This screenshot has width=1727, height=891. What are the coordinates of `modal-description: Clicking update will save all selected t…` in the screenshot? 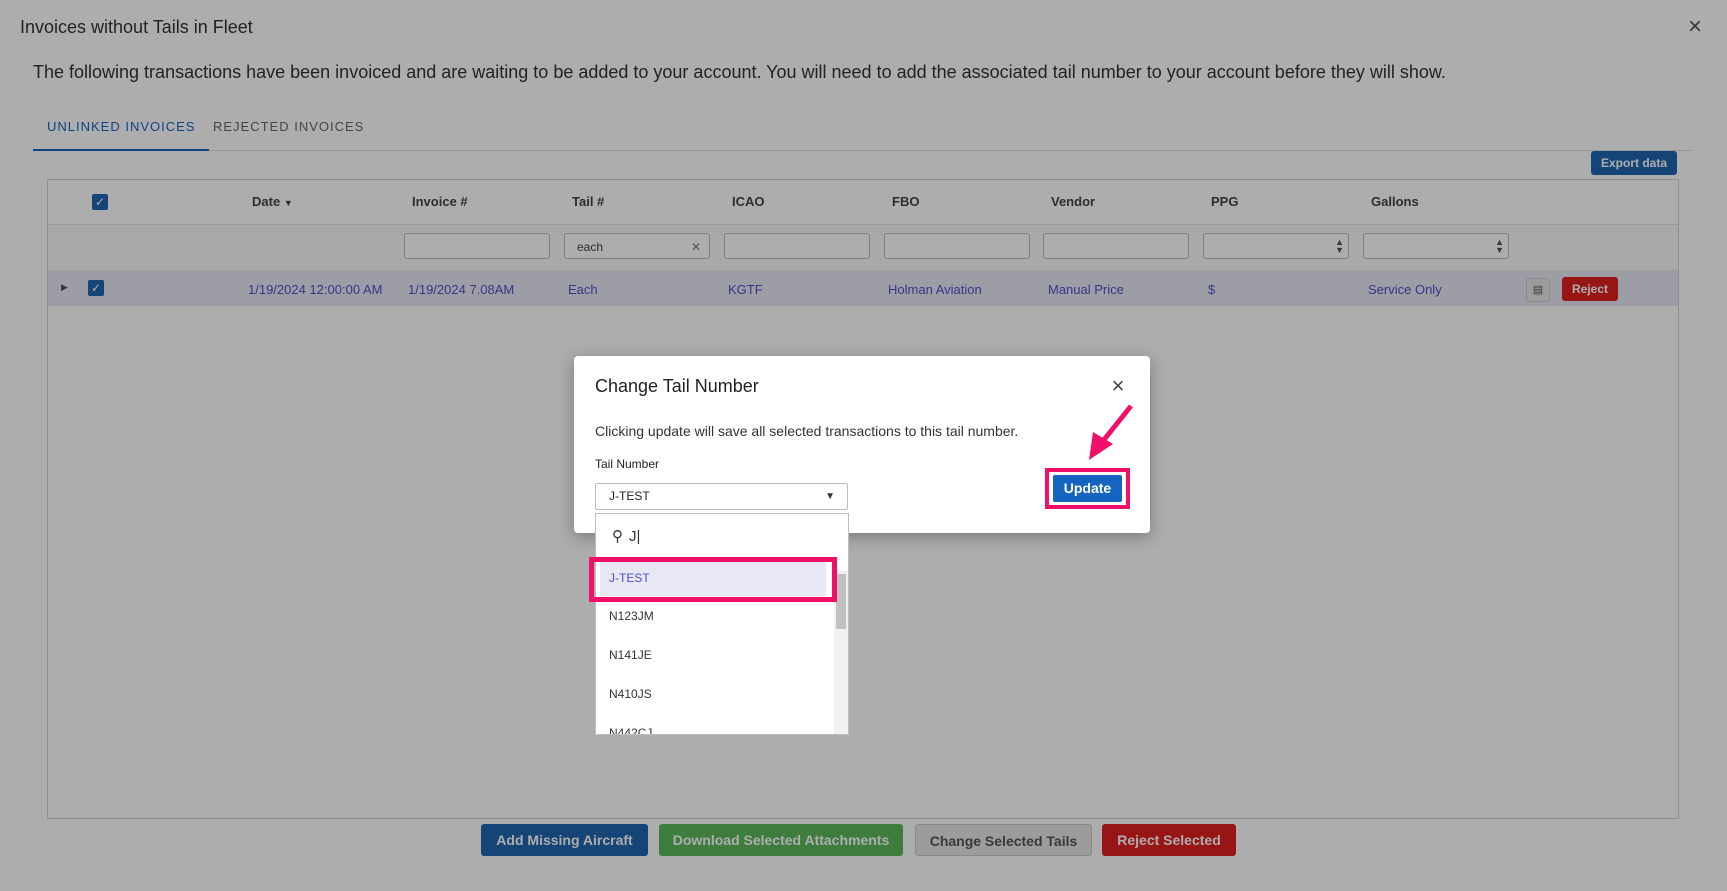 It's located at (807, 431).